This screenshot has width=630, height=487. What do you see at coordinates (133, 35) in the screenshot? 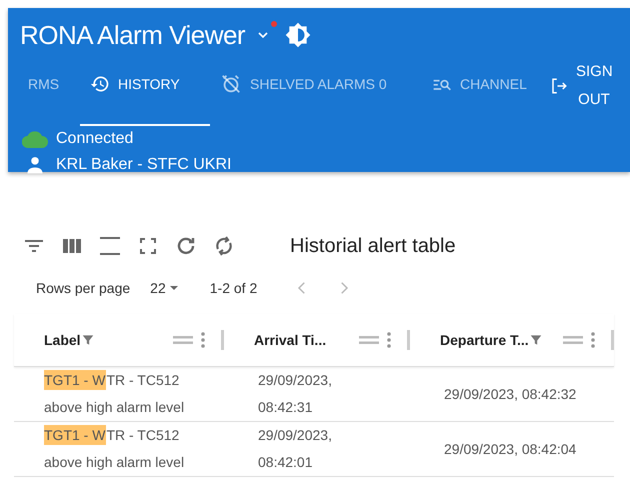
I see `app-title: RONA Alarm Viewer` at bounding box center [133, 35].